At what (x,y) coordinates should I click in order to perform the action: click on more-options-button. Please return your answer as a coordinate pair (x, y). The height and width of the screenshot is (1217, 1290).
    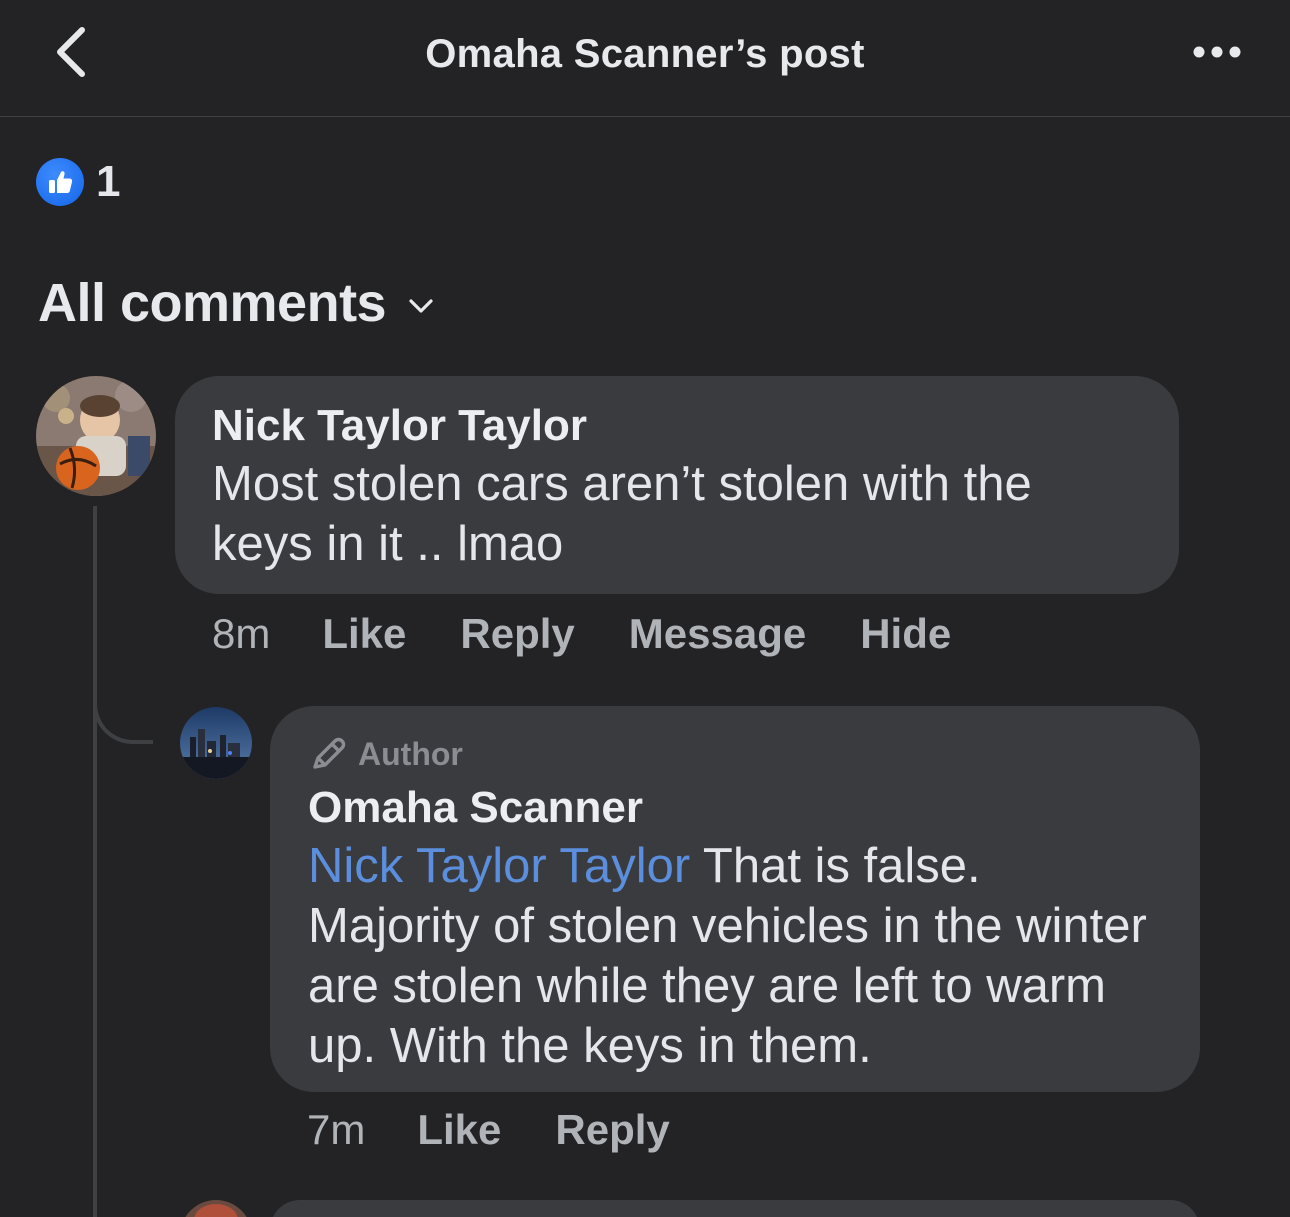
    Looking at the image, I should click on (1218, 52).